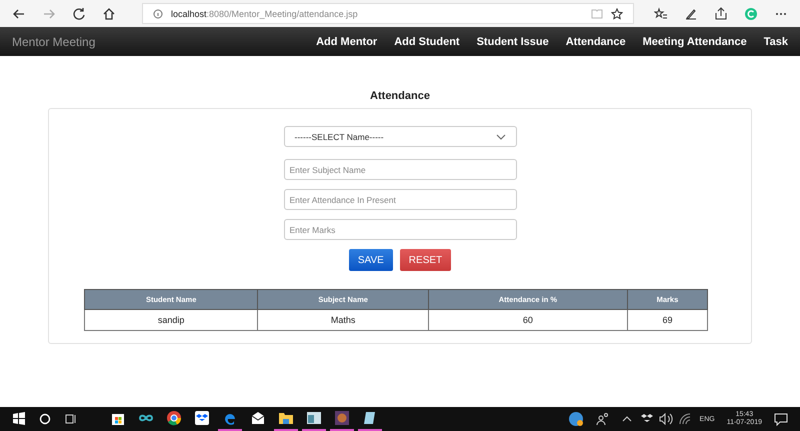 Image resolution: width=800 pixels, height=431 pixels. What do you see at coordinates (781, 419) in the screenshot?
I see `notification-icon` at bounding box center [781, 419].